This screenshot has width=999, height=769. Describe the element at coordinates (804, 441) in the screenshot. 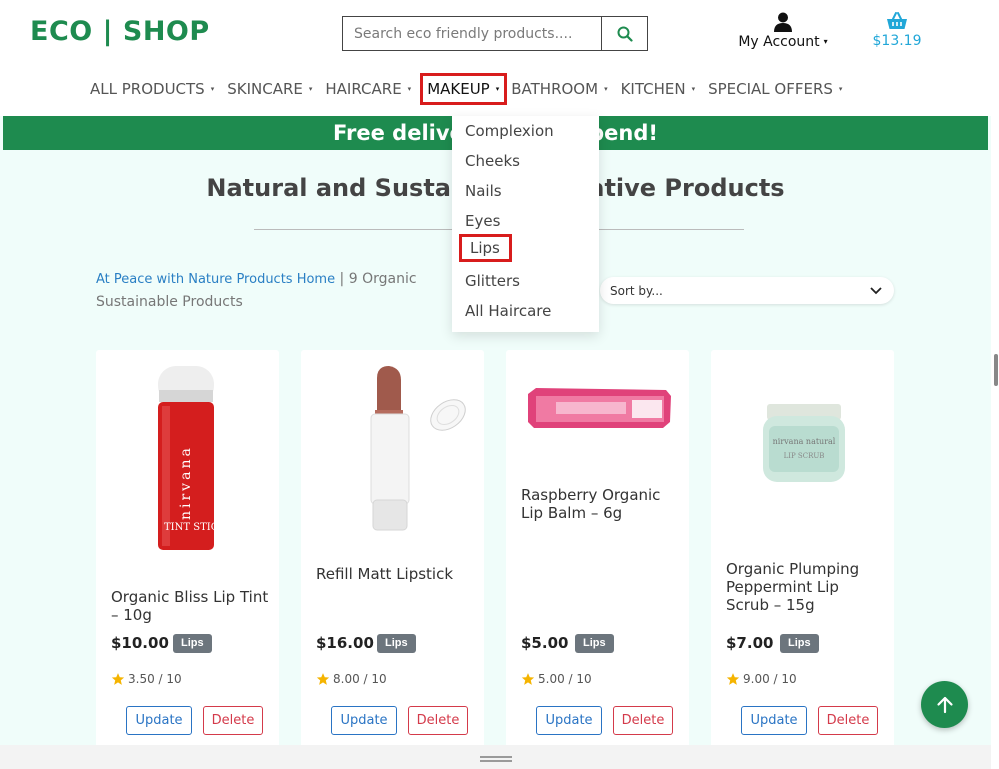

I see `svg-text: nirvana natural` at that location.